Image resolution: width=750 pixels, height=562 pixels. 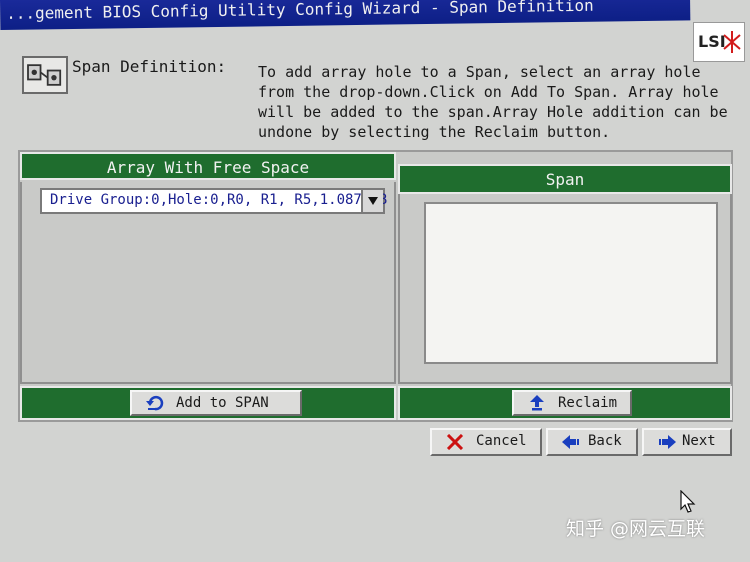 I want to click on right-button-bar: Reclaim, so click(x=565, y=403).